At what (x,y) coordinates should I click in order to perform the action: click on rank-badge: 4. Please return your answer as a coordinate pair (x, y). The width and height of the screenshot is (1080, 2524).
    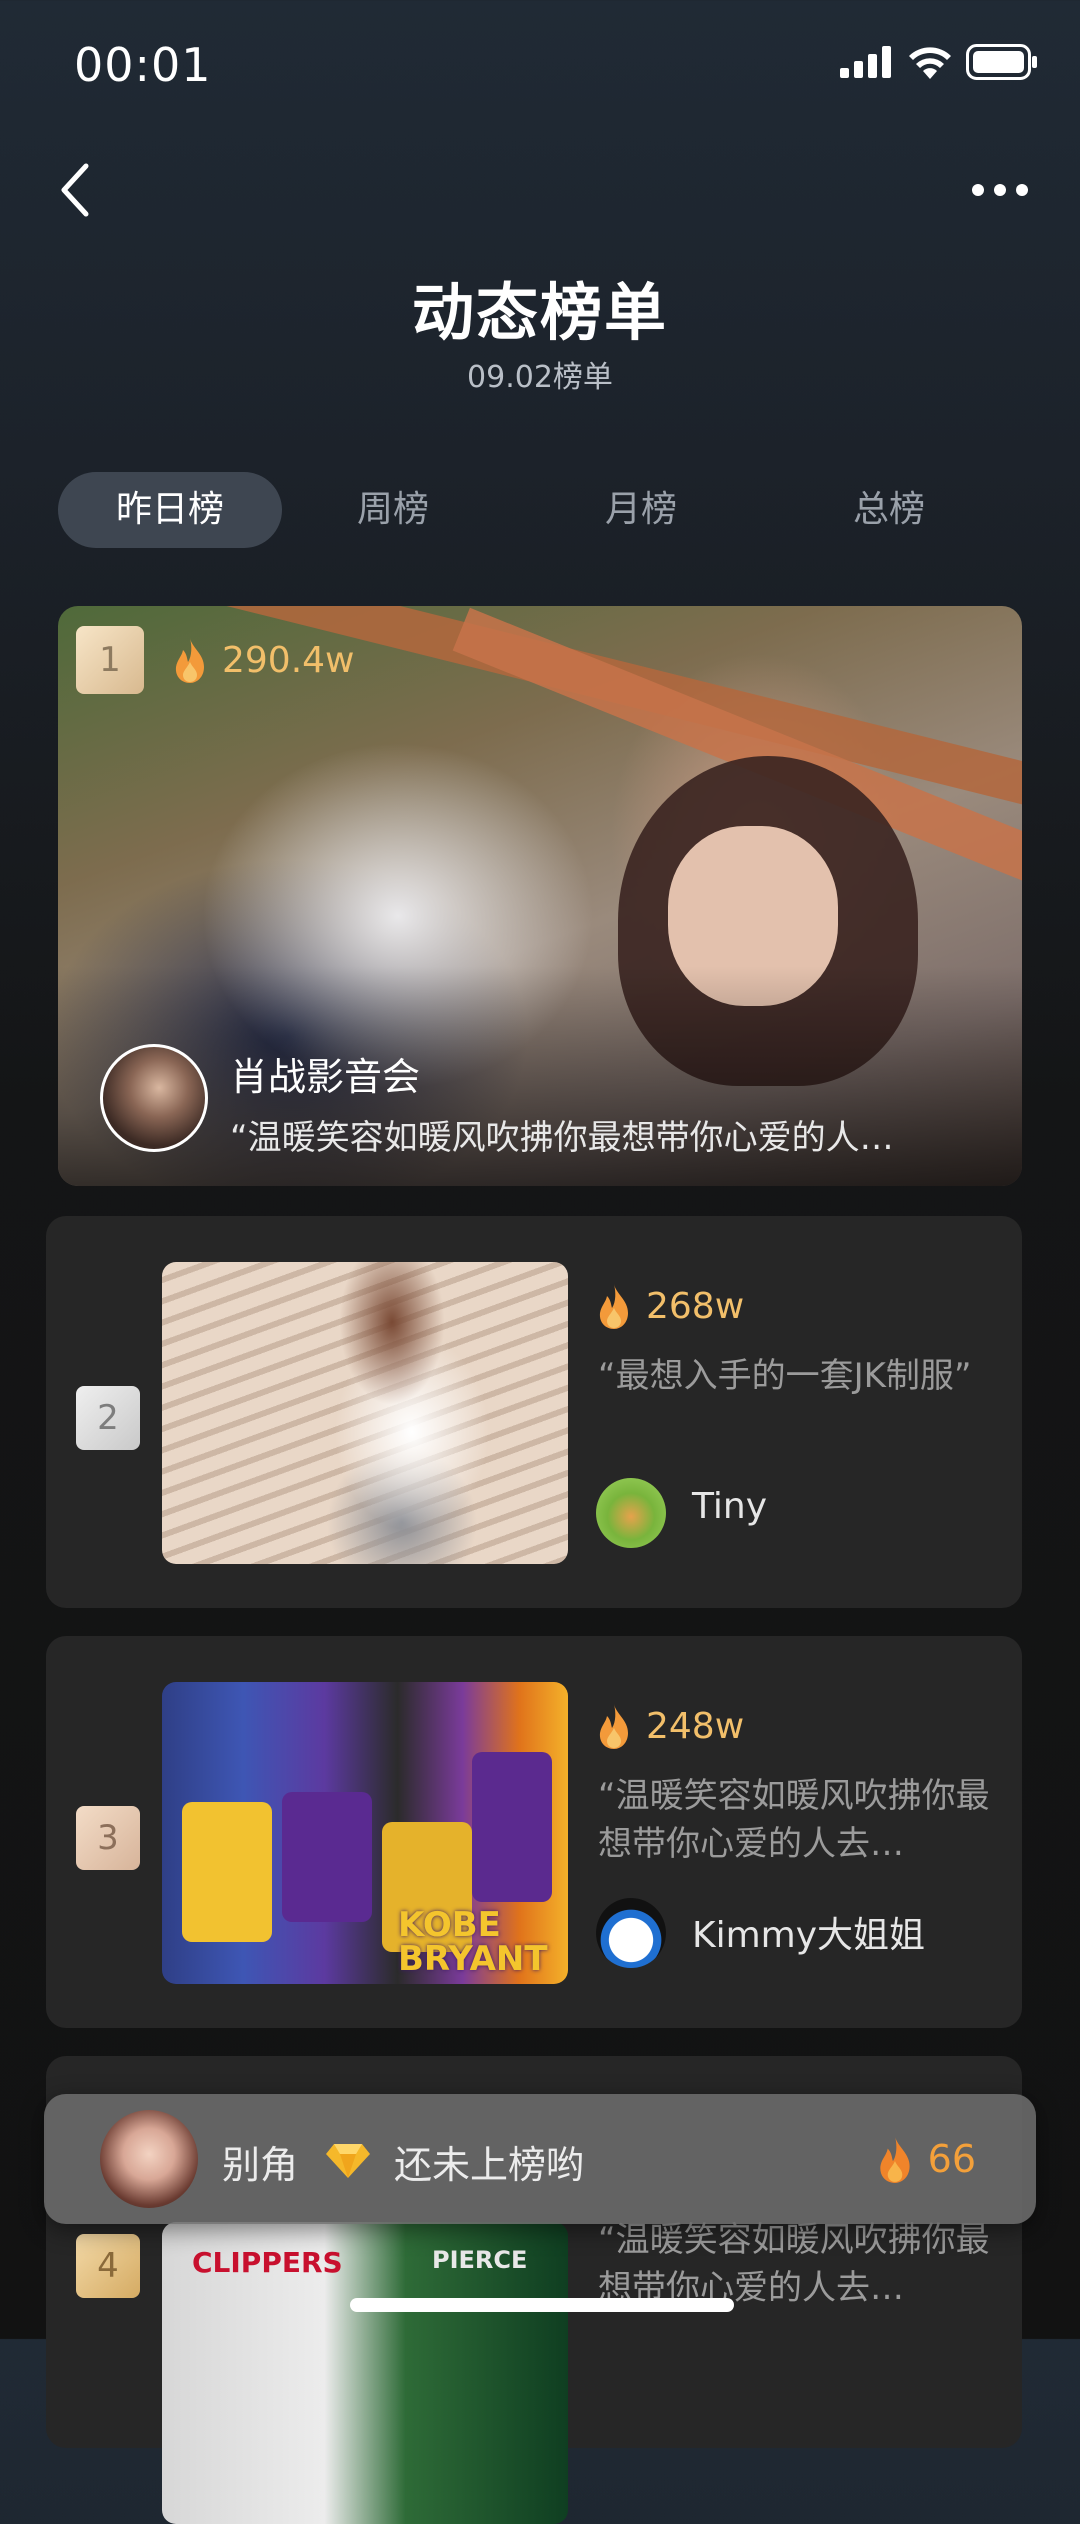
    Looking at the image, I should click on (108, 2266).